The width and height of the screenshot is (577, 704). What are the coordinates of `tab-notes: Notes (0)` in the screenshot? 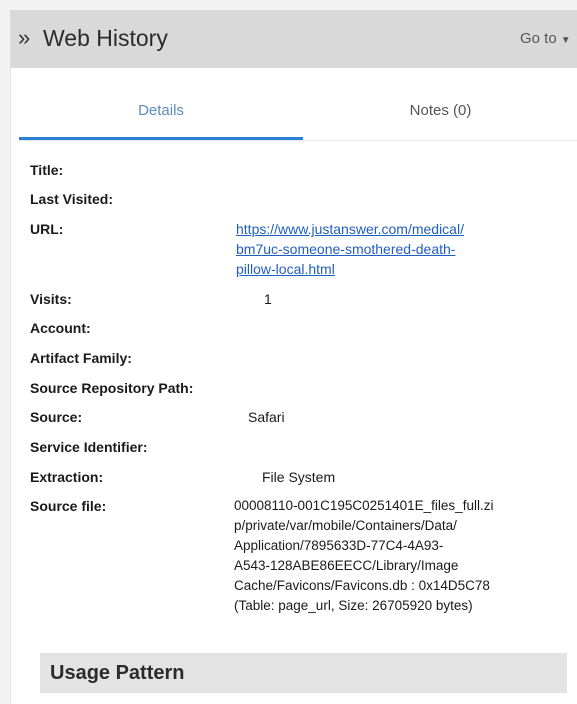 It's located at (440, 112).